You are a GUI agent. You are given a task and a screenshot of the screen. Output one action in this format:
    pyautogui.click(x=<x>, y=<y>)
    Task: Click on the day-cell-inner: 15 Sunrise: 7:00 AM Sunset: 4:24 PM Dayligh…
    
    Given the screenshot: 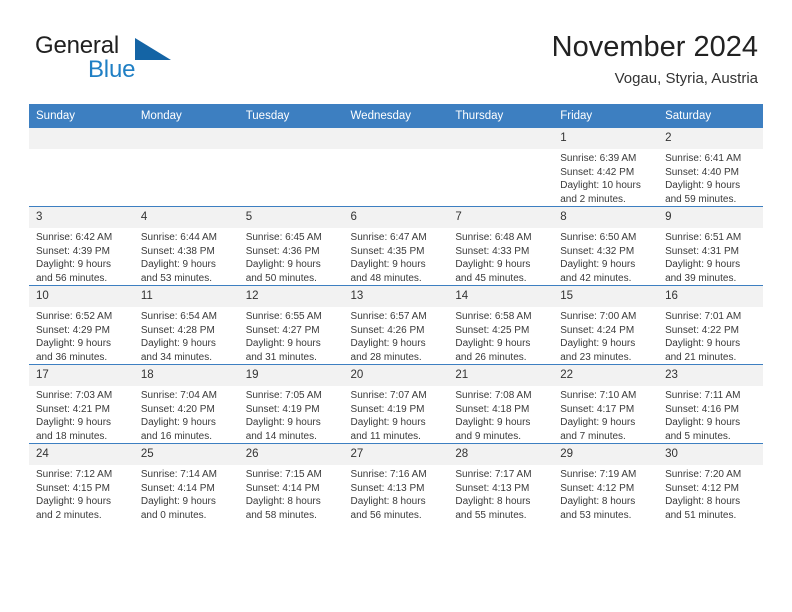 What is the action you would take?
    pyautogui.click(x=606, y=325)
    